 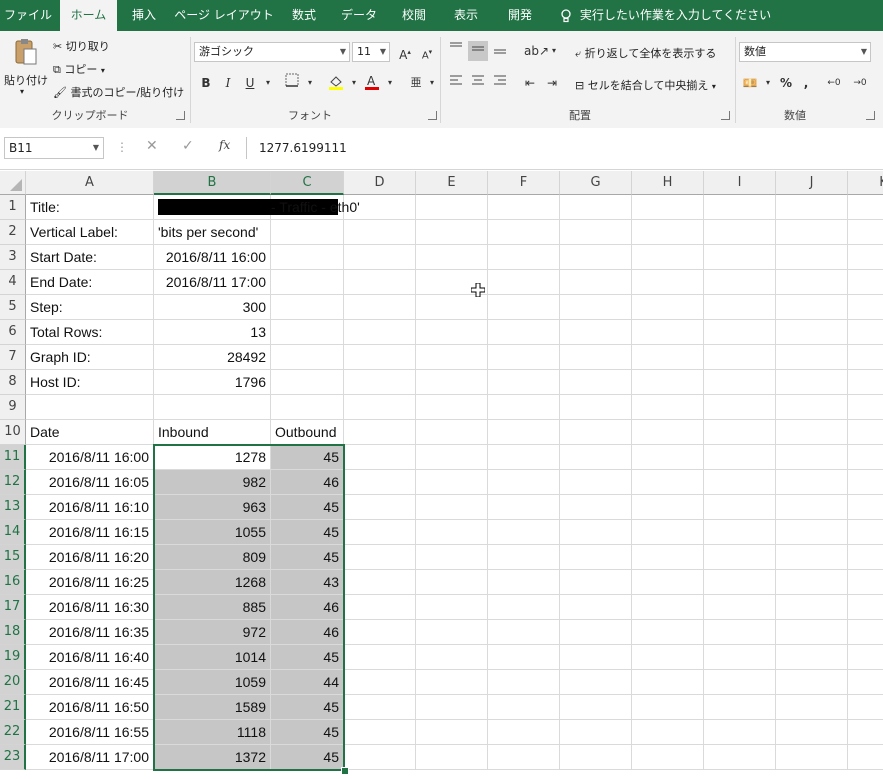 What do you see at coordinates (596, 682) in the screenshot?
I see `cell-g20` at bounding box center [596, 682].